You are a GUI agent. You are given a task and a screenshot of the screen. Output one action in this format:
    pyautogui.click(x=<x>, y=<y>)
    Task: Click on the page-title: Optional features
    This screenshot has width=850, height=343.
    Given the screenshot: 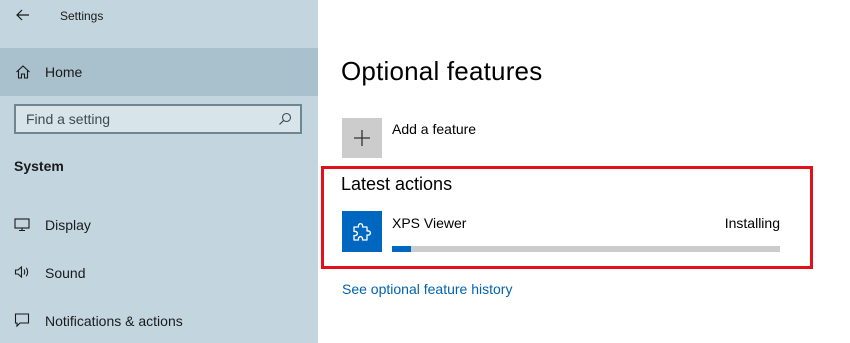 What is the action you would take?
    pyautogui.click(x=442, y=71)
    